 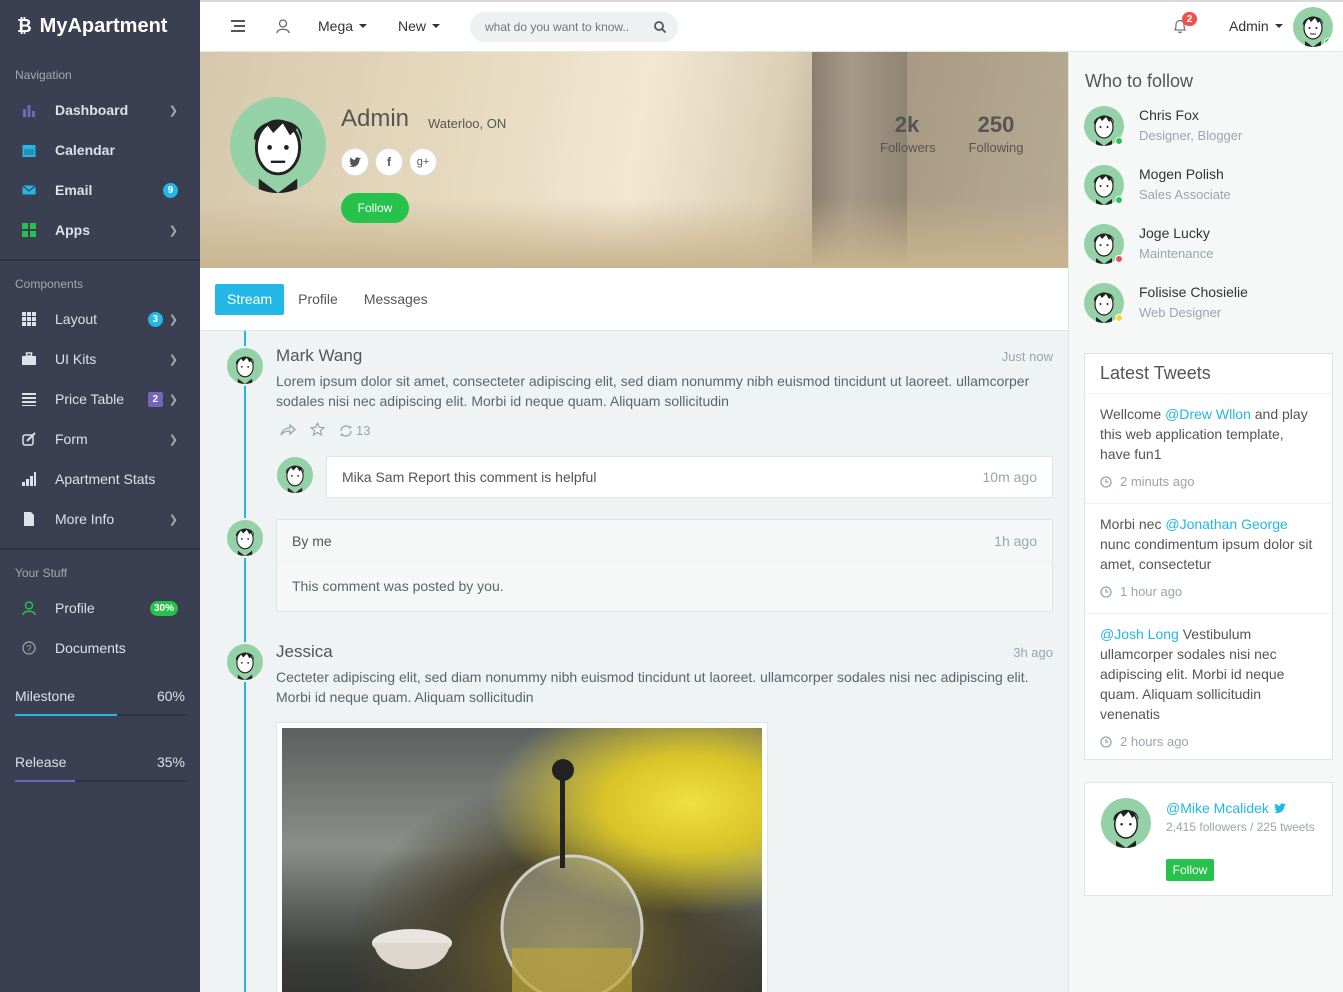 I want to click on follow-suggestion: Folisise Chosielie Web Designer, so click(x=1166, y=303).